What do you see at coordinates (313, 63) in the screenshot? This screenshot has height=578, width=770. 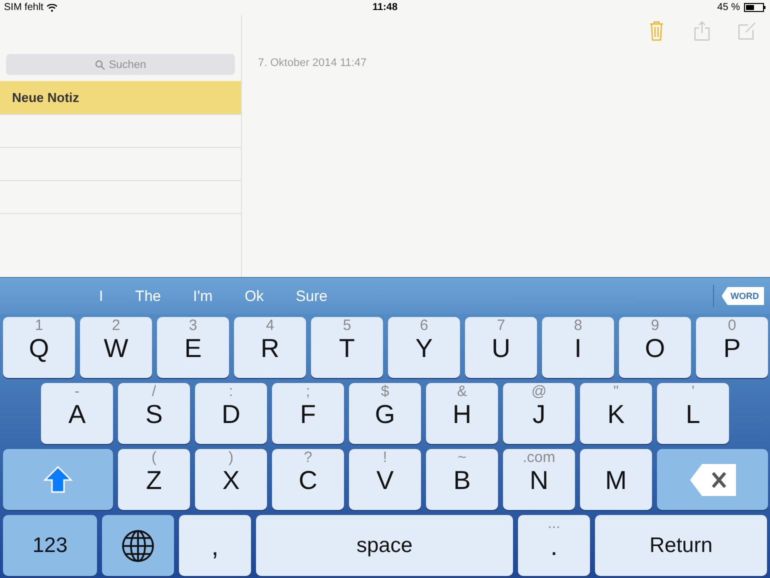 I see `note-date: 7. Oktober 2014 11:47` at bounding box center [313, 63].